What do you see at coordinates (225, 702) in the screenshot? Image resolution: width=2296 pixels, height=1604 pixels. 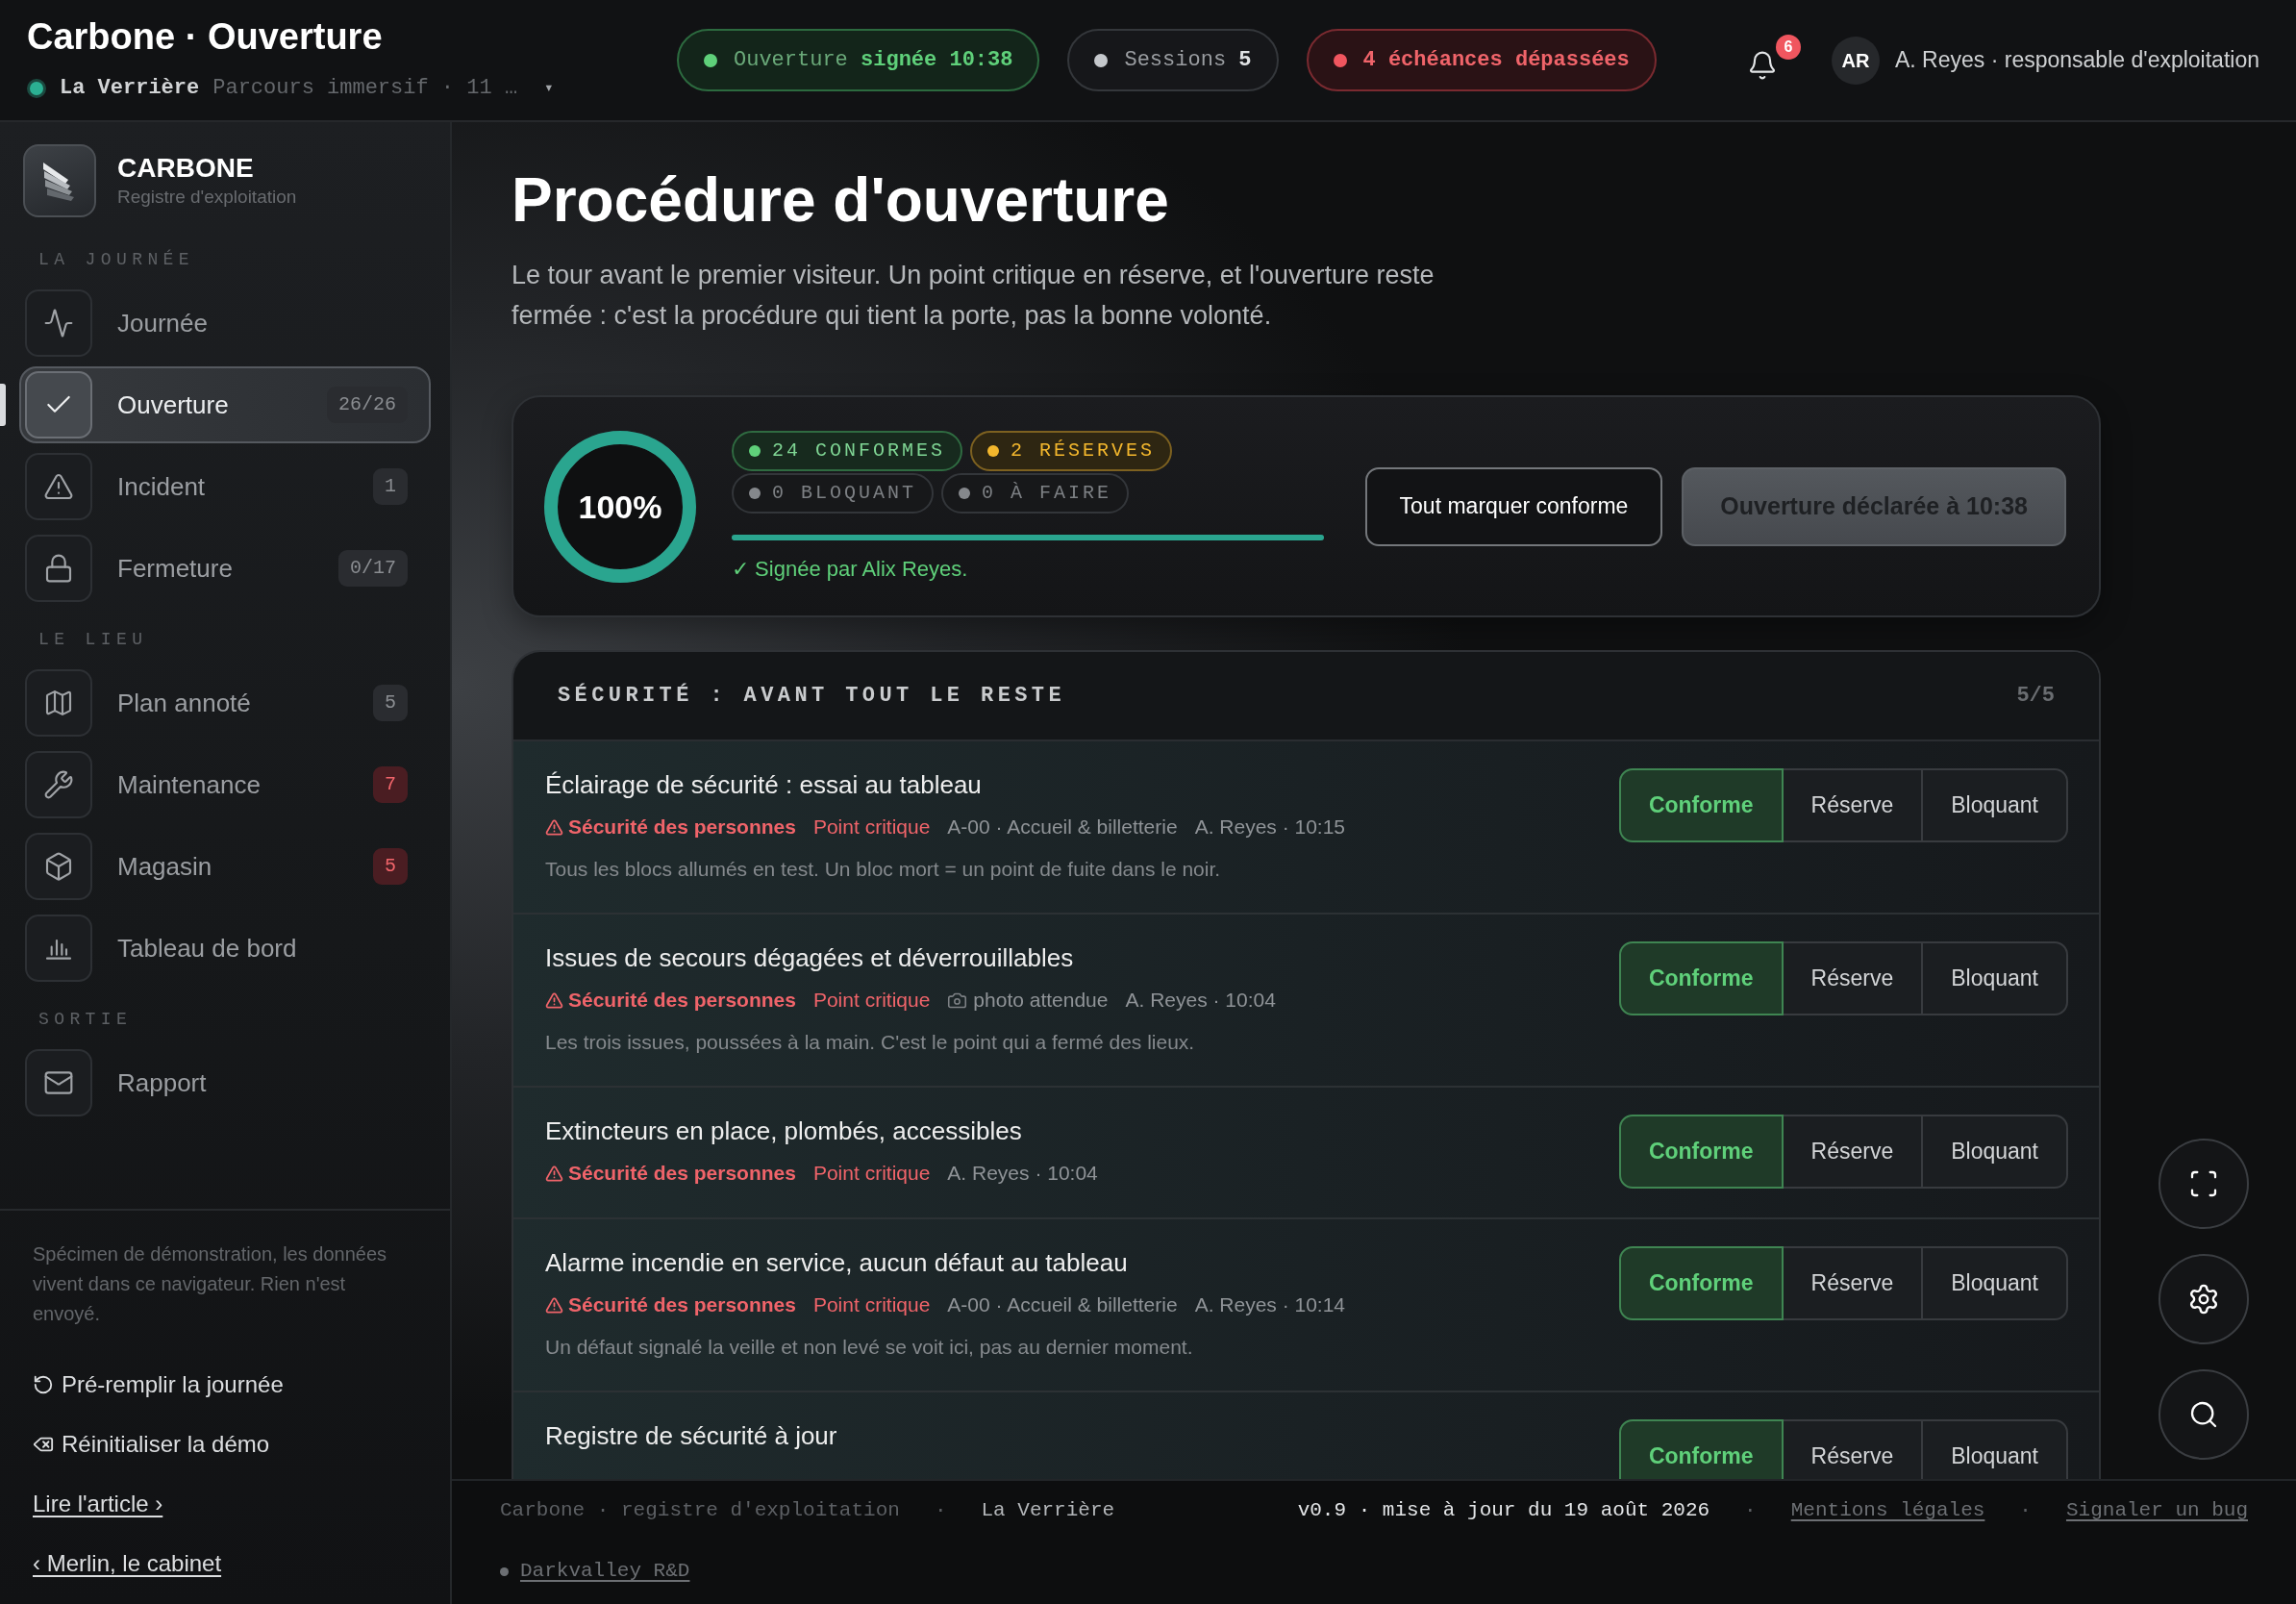 I see `nav-item: Plan annoté 5` at bounding box center [225, 702].